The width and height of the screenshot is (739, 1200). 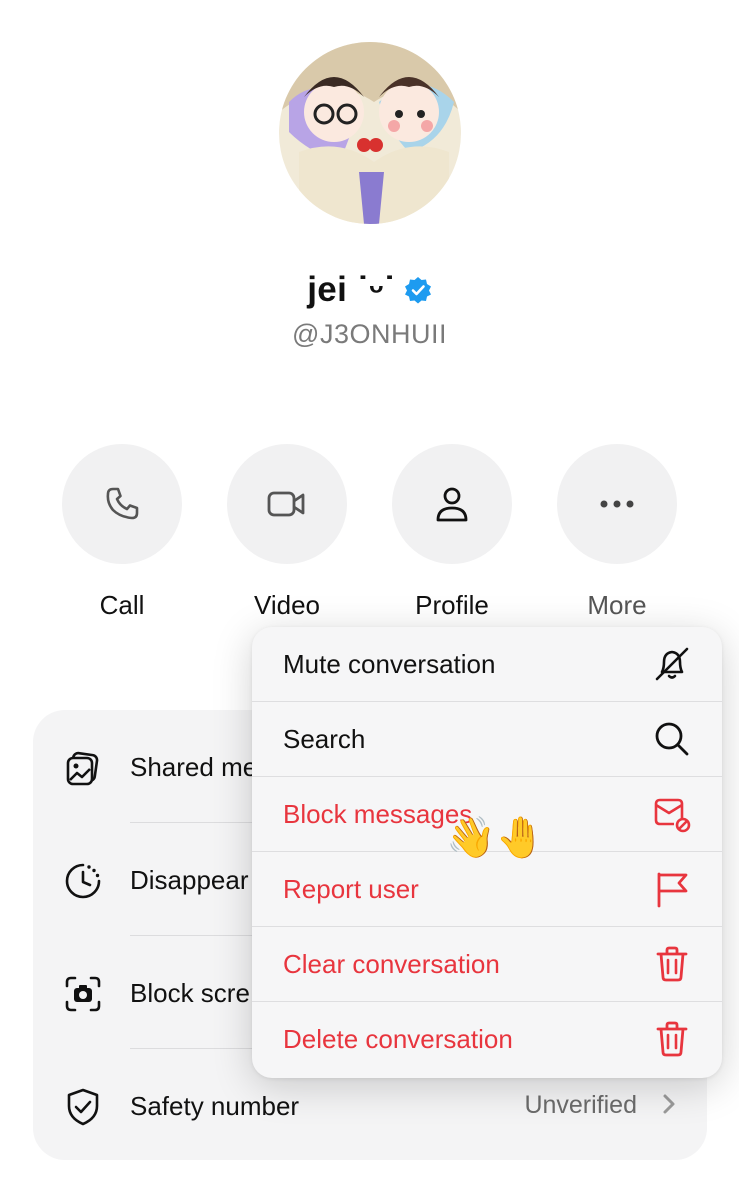 What do you see at coordinates (487, 739) in the screenshot?
I see `menu-search: Search` at bounding box center [487, 739].